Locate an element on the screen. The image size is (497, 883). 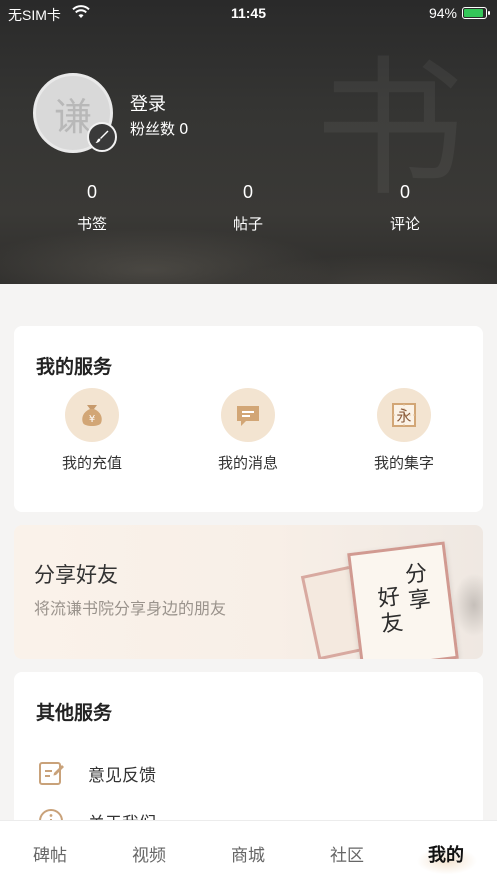
bottom-tab-bar: 碑帖 视频 商城 社区 我的 is located at coordinates (248, 851).